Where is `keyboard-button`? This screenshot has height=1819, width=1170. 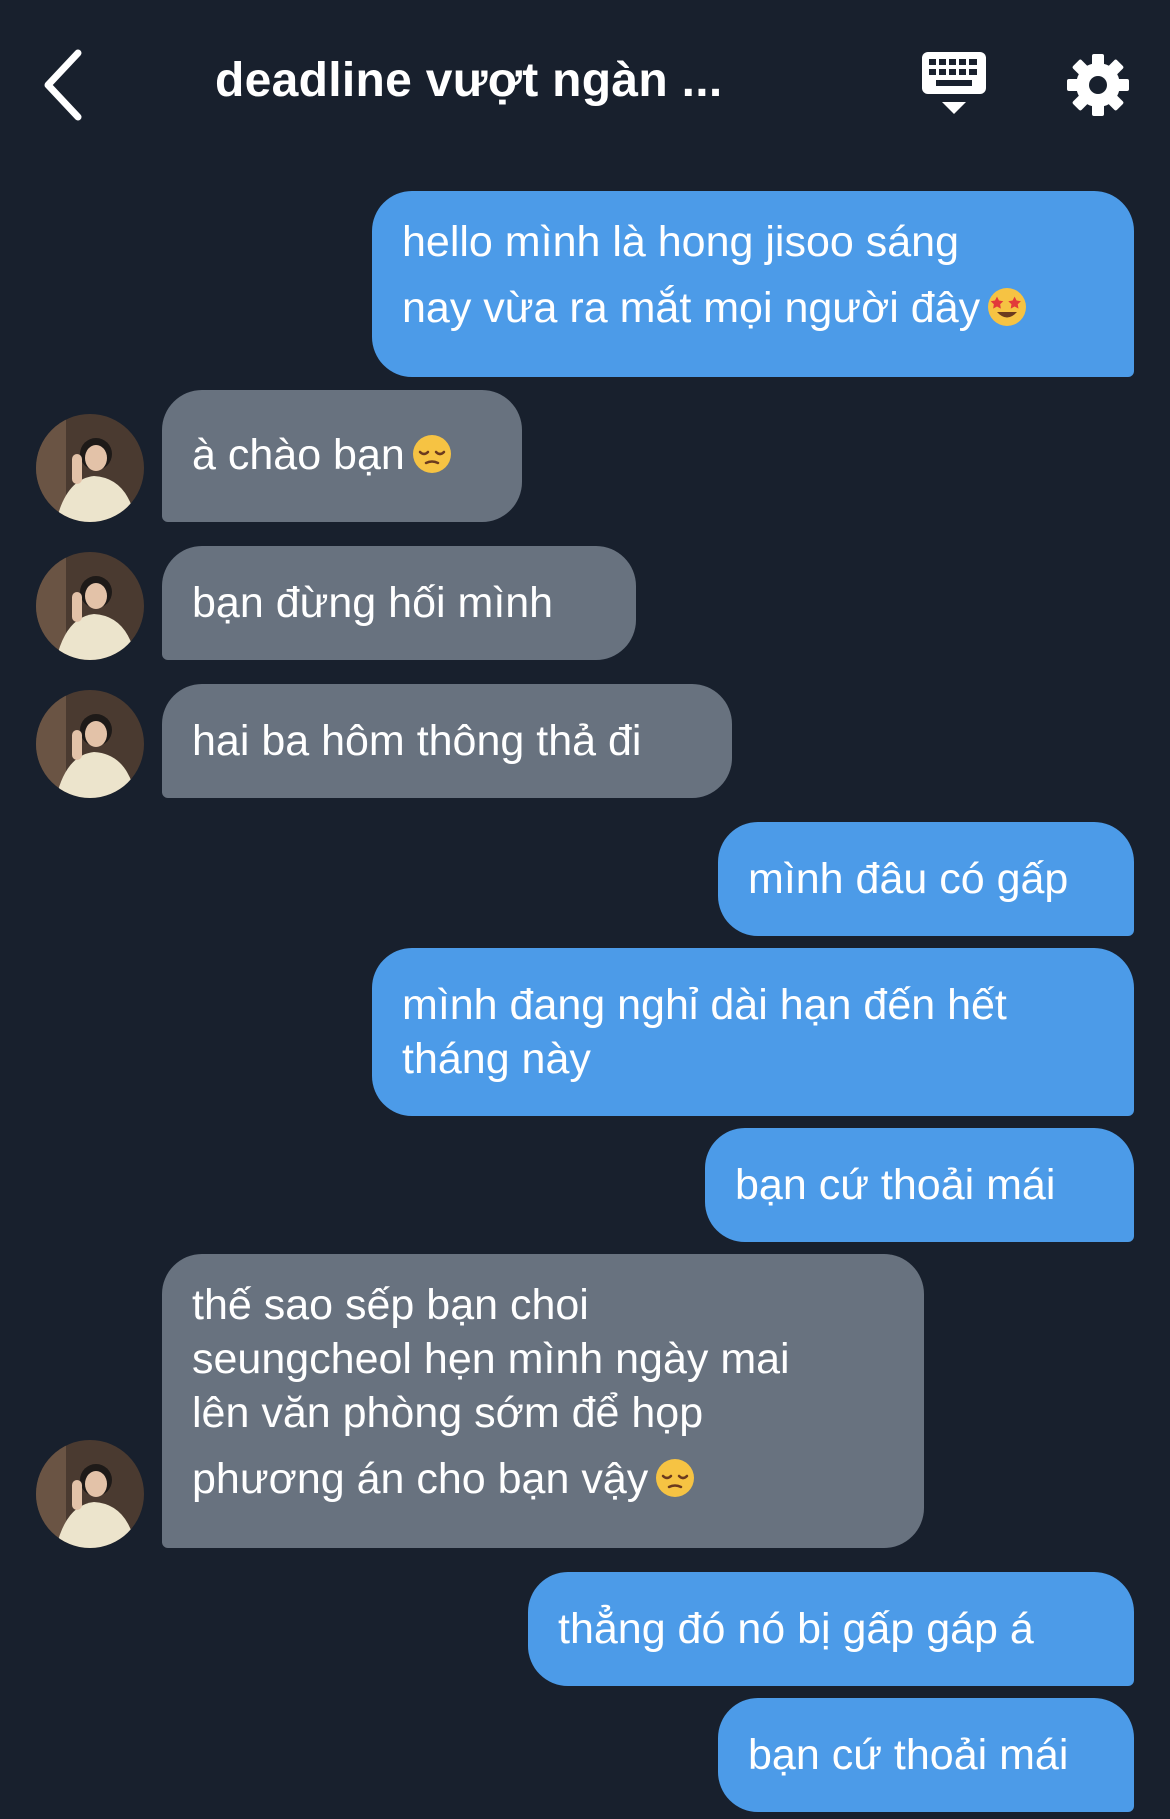
keyboard-button is located at coordinates (954, 85).